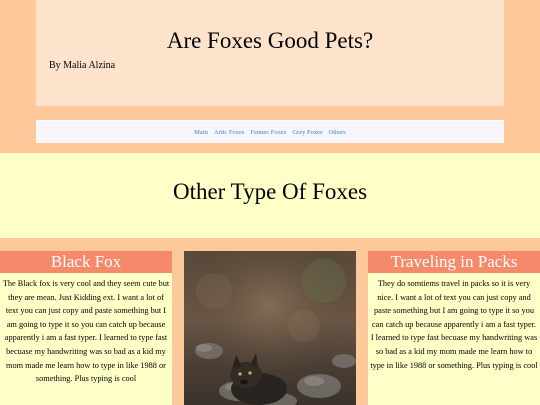 Image resolution: width=540 pixels, height=405 pixels. I want to click on author-byline: By Malia Alzina, so click(82, 65).